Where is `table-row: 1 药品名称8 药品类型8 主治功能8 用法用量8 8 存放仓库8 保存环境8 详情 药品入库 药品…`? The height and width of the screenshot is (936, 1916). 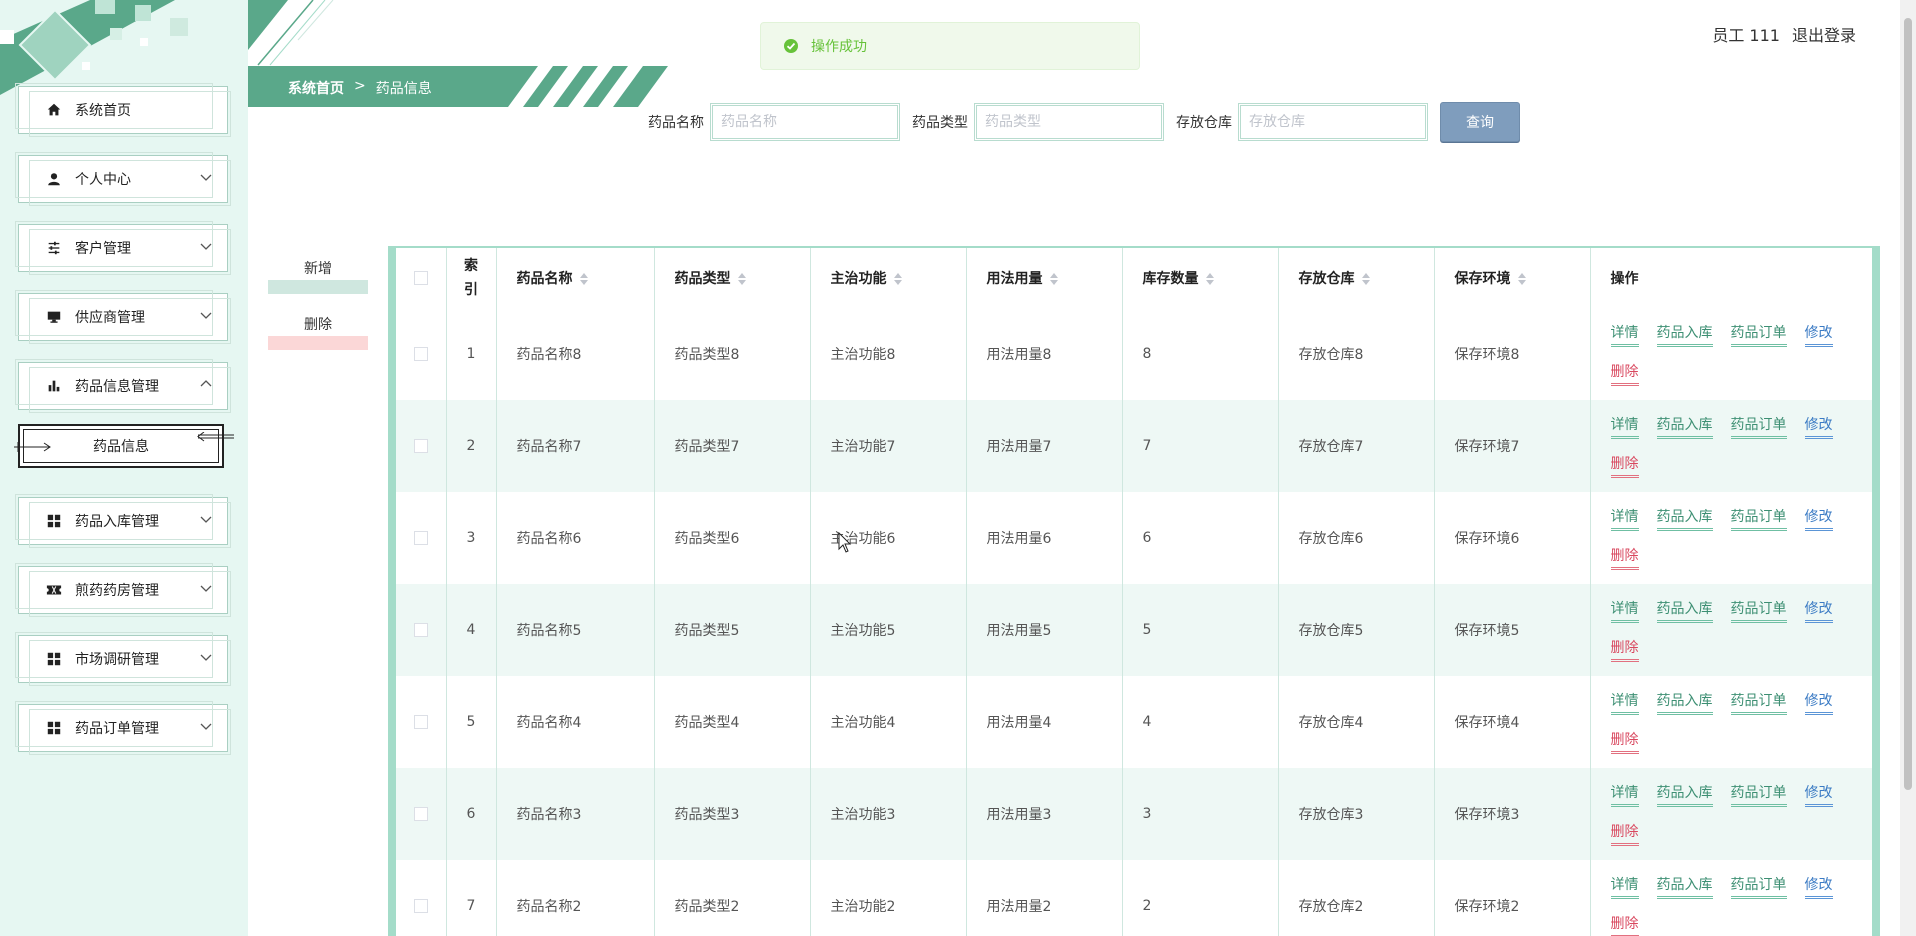
table-row: 1 药品名称8 药品类型8 主治功能8 用法用量8 8 存放仓库8 保存环境8 详情 药品入库 药品… is located at coordinates (1134, 354).